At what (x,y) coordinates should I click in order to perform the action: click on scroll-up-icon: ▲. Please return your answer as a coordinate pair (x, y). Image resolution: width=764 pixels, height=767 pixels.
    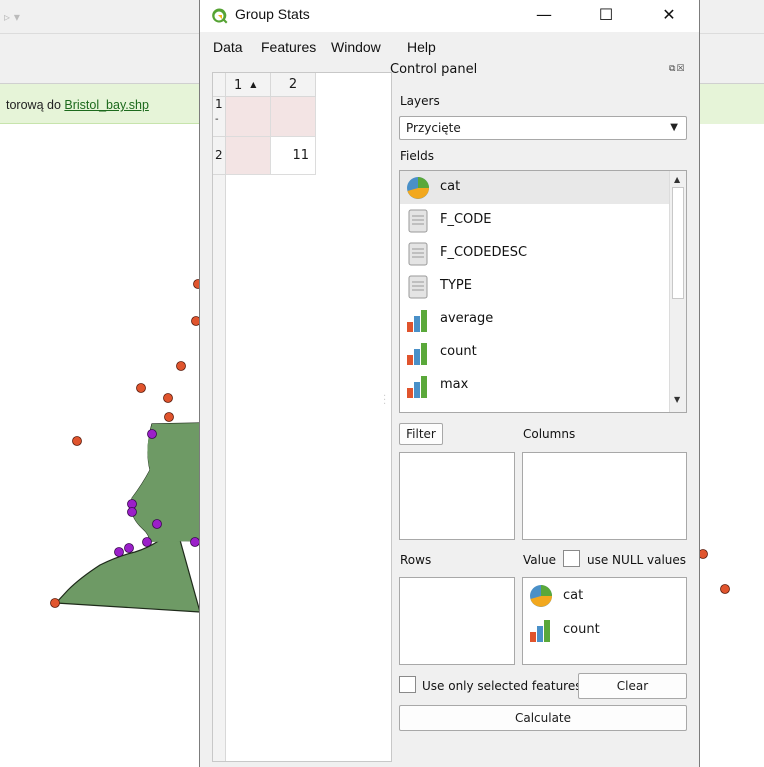
    Looking at the image, I should click on (677, 179).